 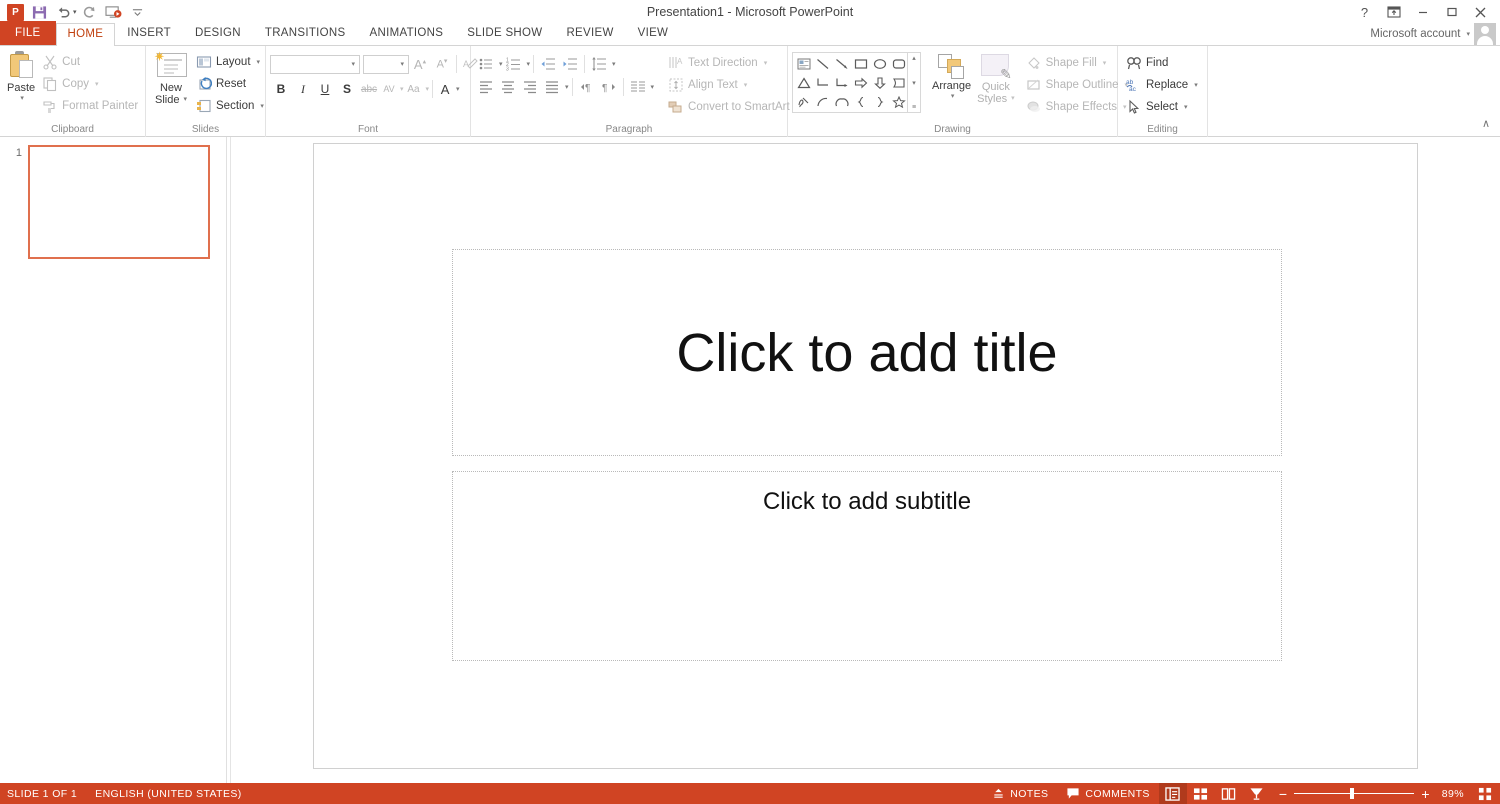 What do you see at coordinates (149, 33) in the screenshot?
I see `tab-insert: INSERT` at bounding box center [149, 33].